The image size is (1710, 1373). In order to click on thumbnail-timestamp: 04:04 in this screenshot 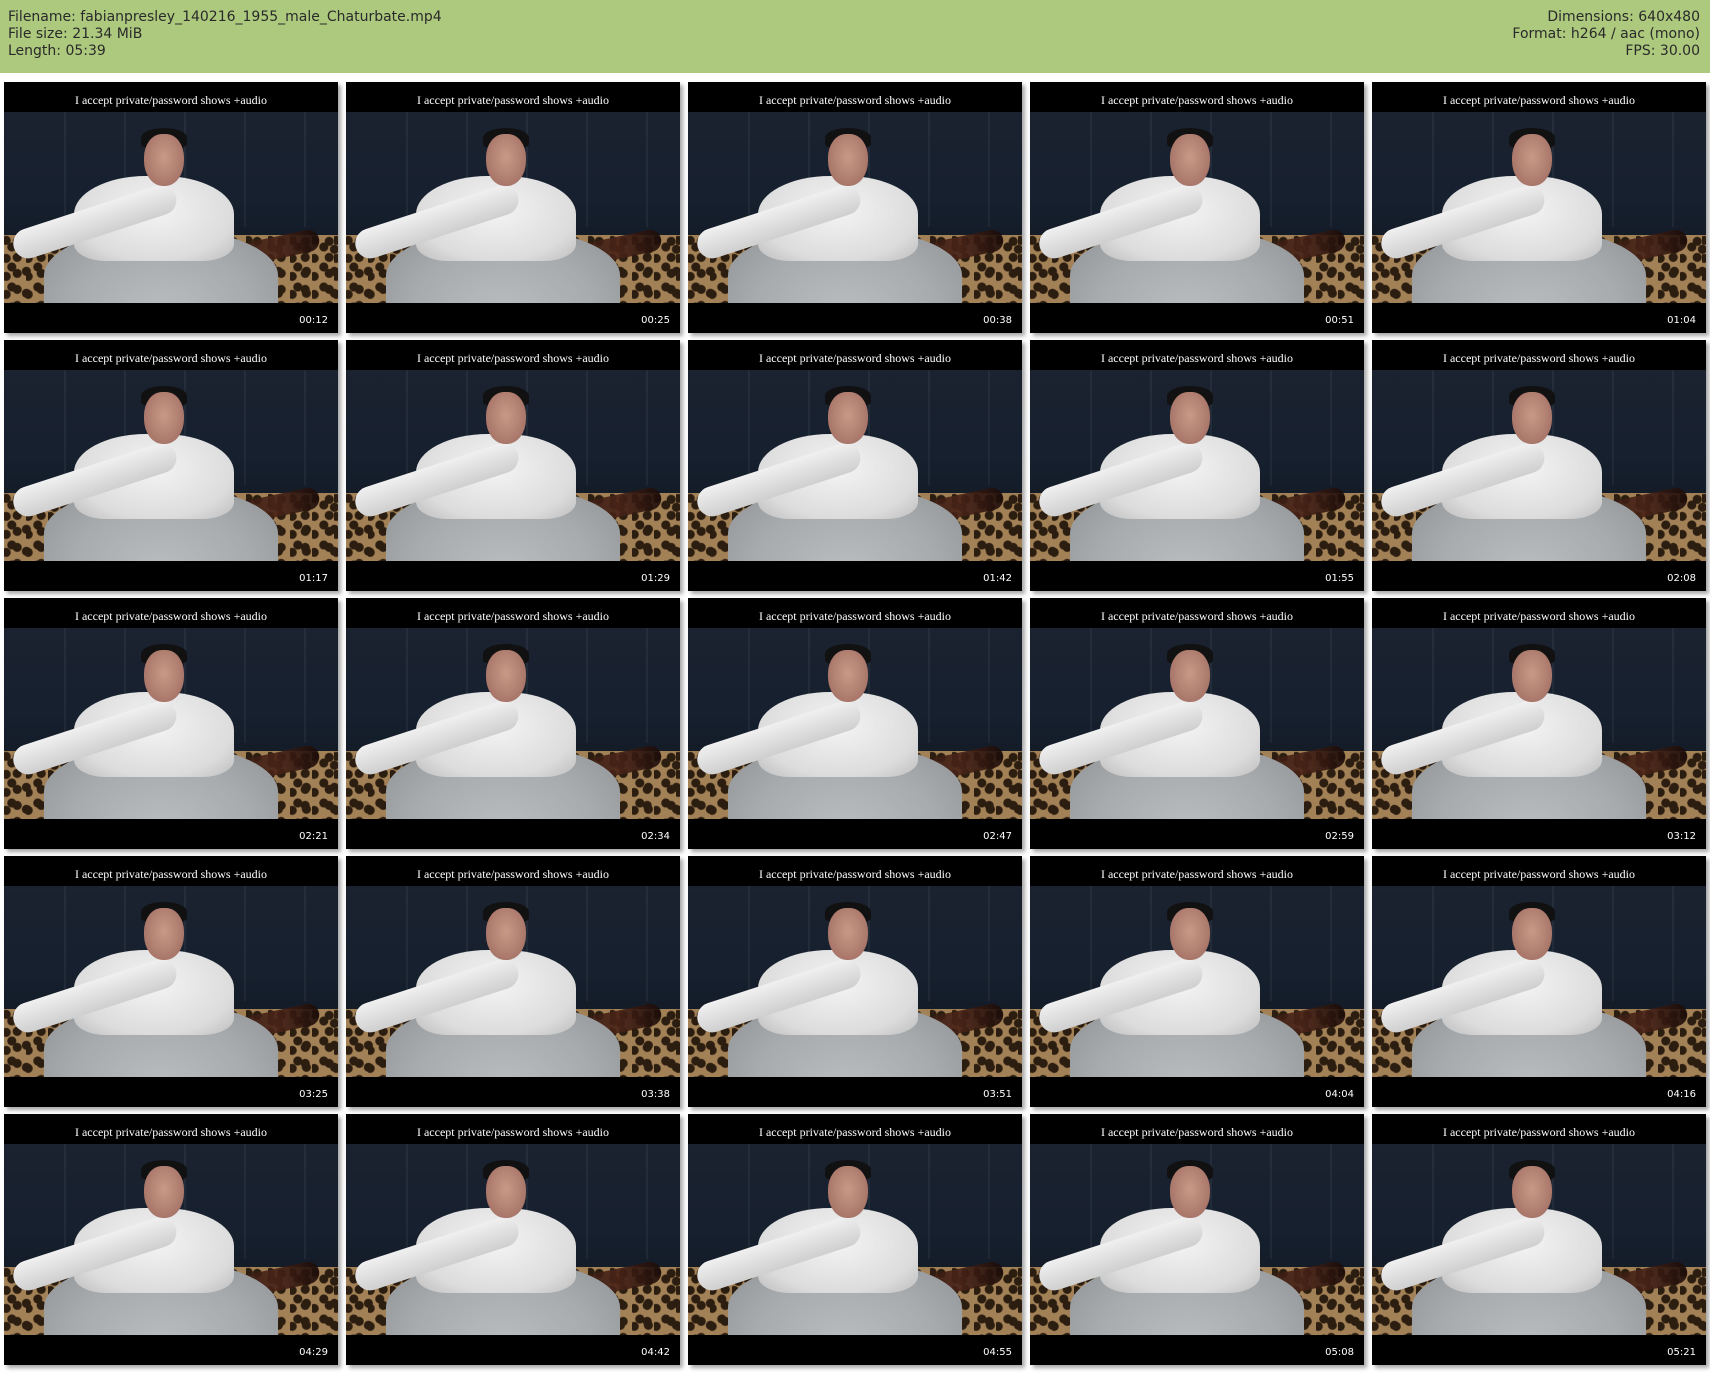, I will do `click(1339, 1094)`.